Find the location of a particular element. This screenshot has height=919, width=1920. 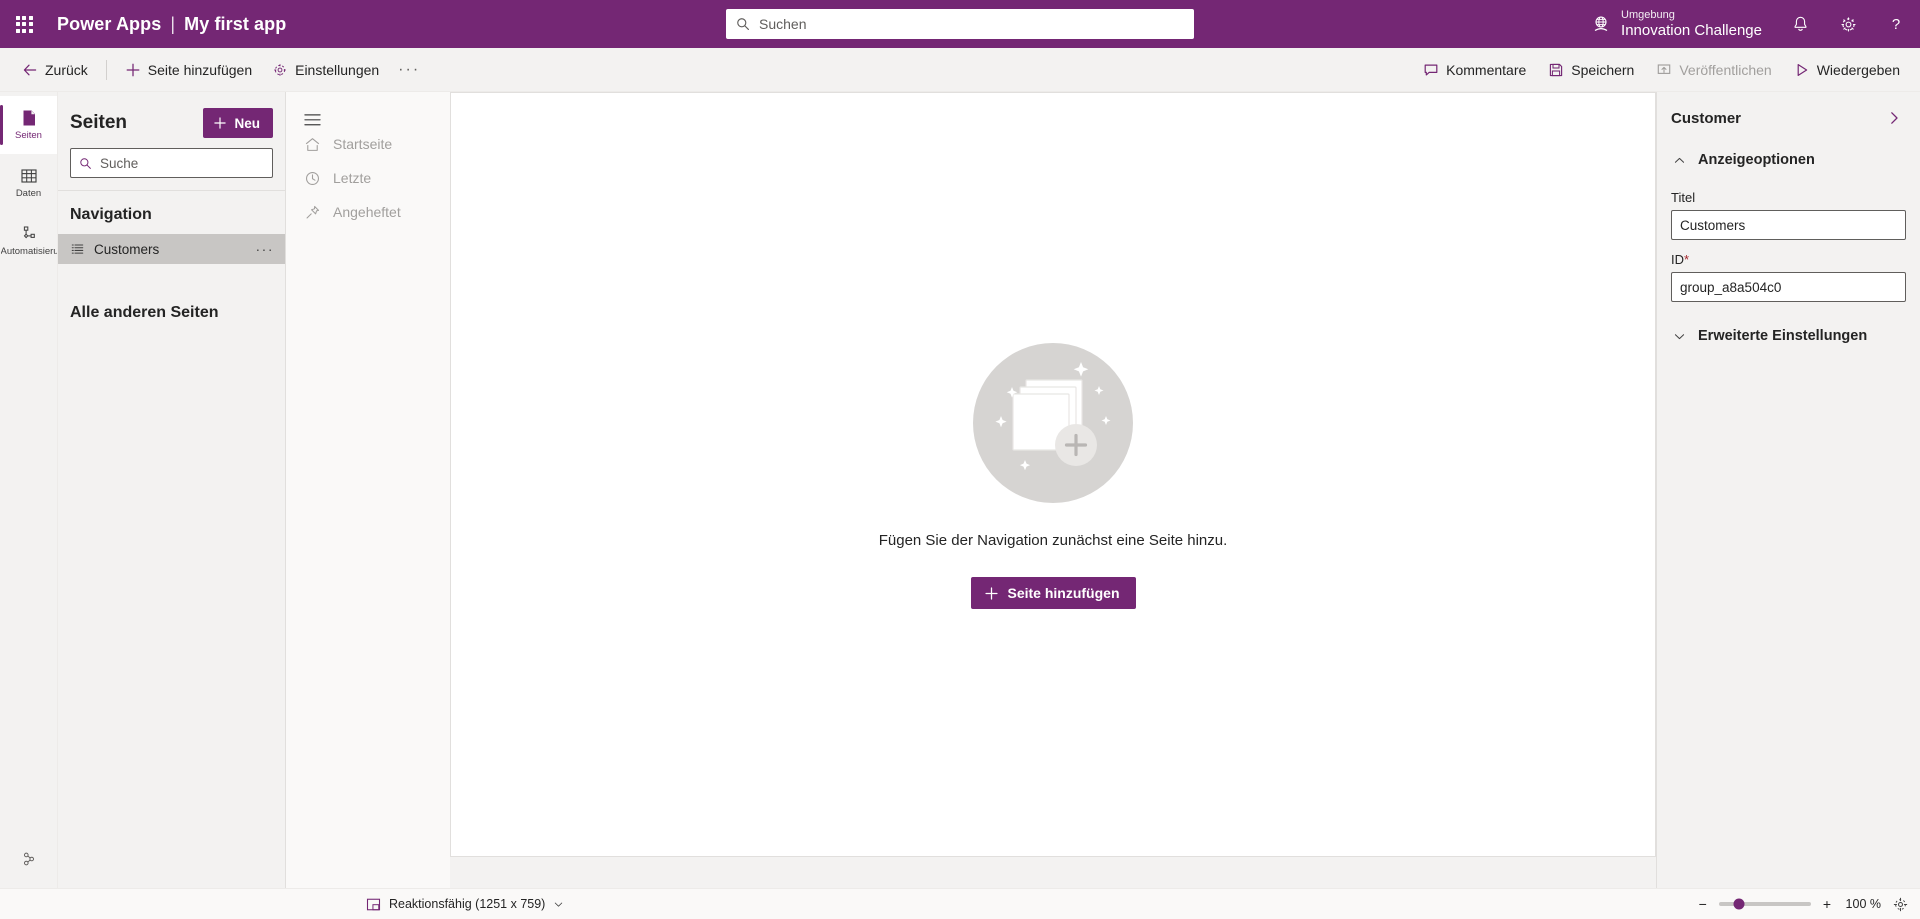

pages-panel-header: Seiten Neu is located at coordinates (171, 120).